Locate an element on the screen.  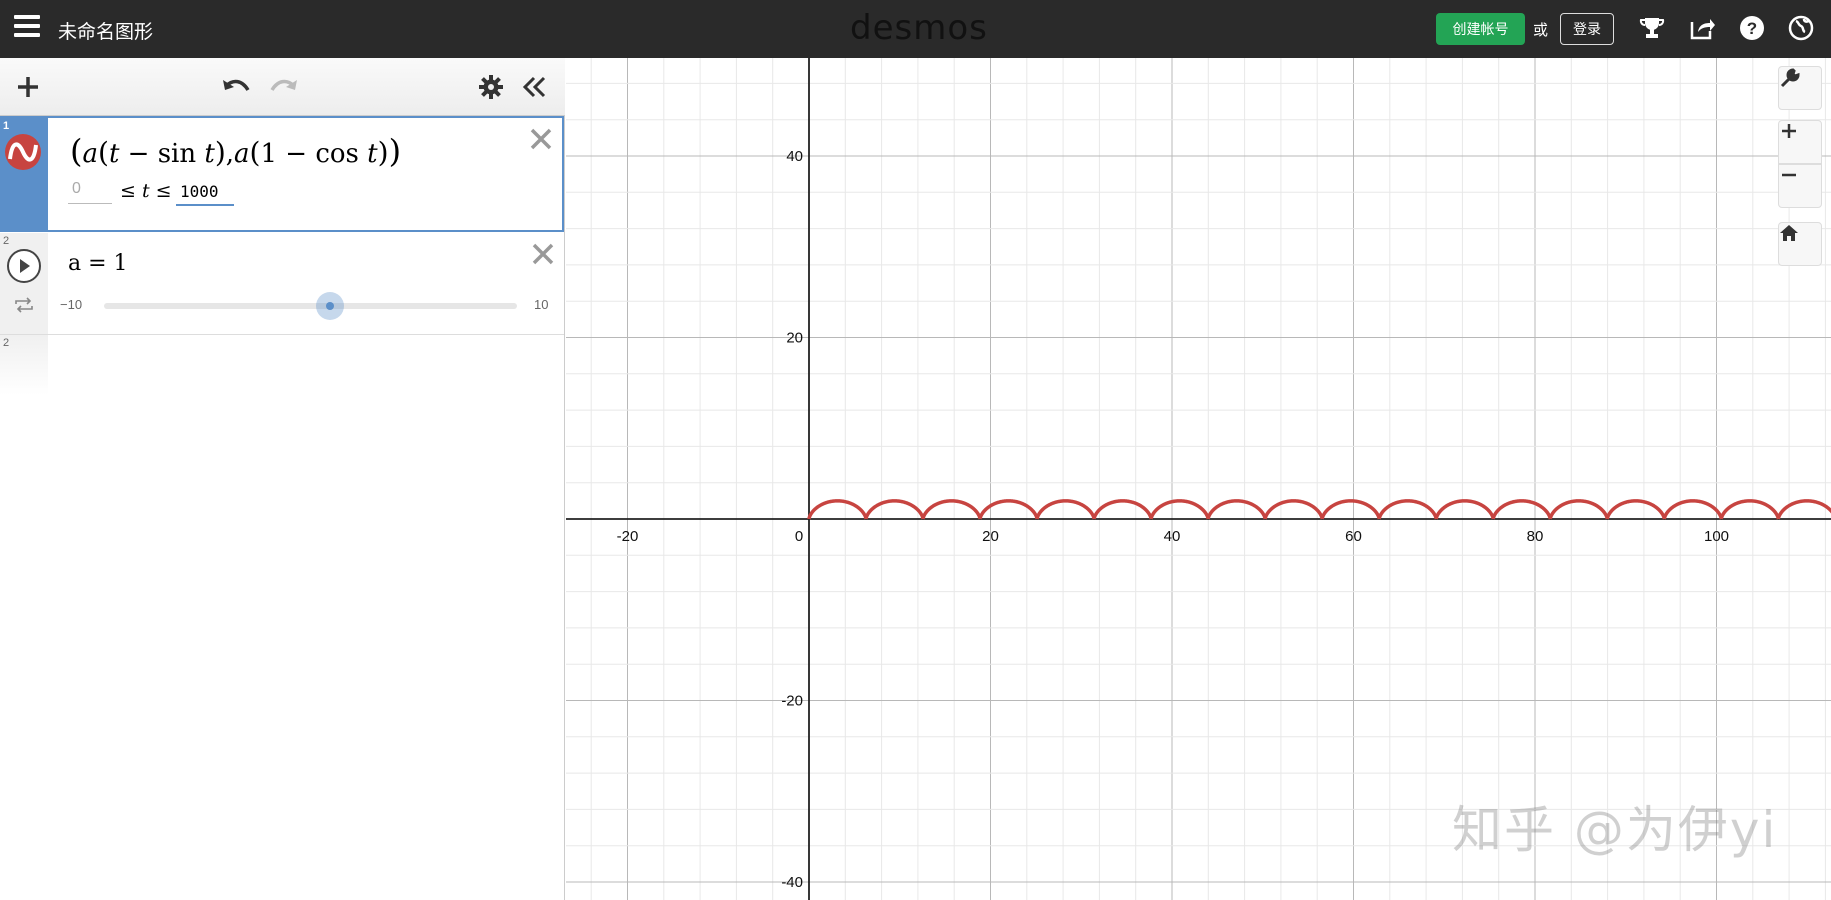
slider-formula: a = 1 is located at coordinates (98, 263).